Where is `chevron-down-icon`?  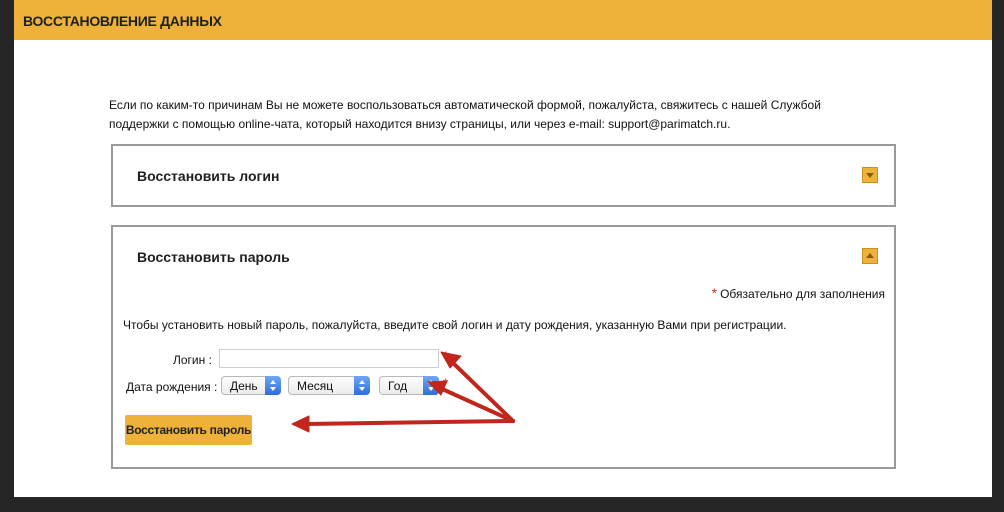
chevron-down-icon is located at coordinates (870, 175).